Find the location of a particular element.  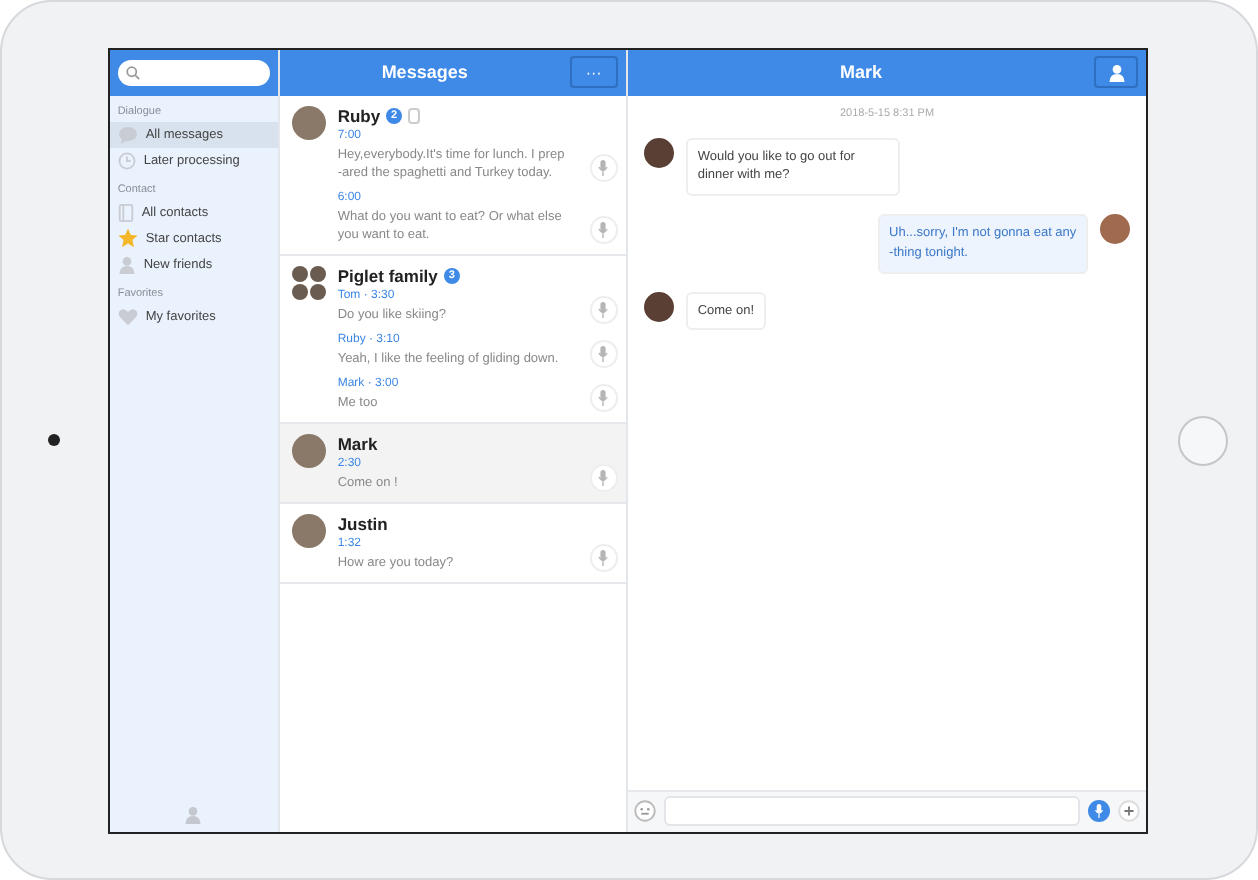

contact-name: Ruby is located at coordinates (359, 115).